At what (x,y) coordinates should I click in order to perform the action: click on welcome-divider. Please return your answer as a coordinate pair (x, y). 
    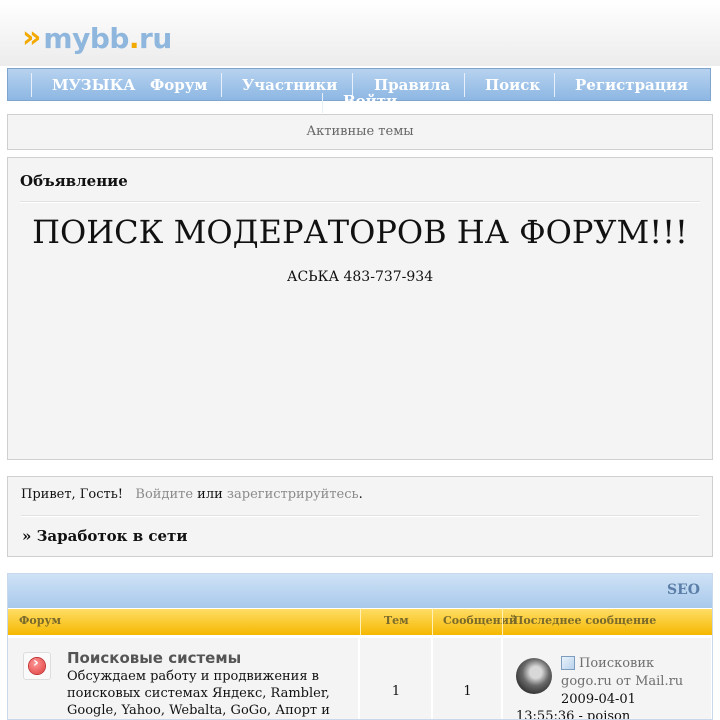
    Looking at the image, I should click on (360, 516).